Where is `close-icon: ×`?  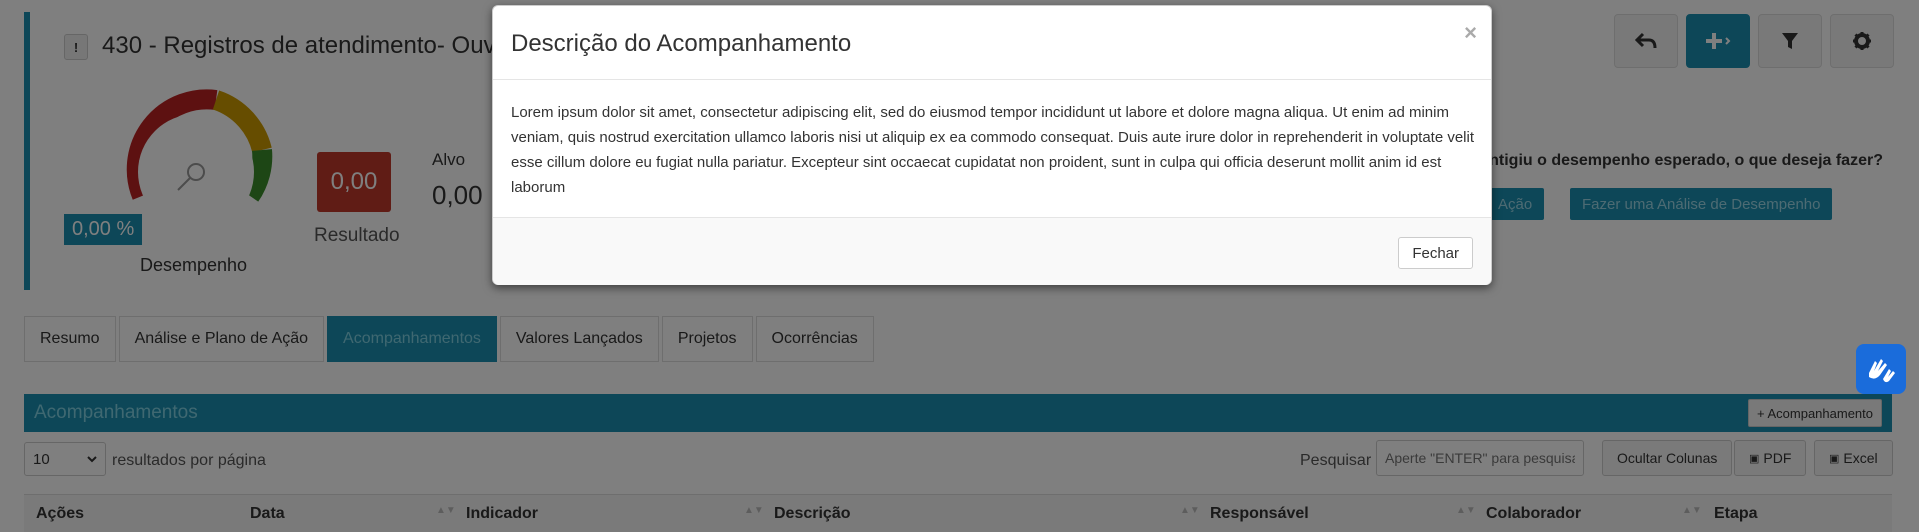
close-icon: × is located at coordinates (1470, 33).